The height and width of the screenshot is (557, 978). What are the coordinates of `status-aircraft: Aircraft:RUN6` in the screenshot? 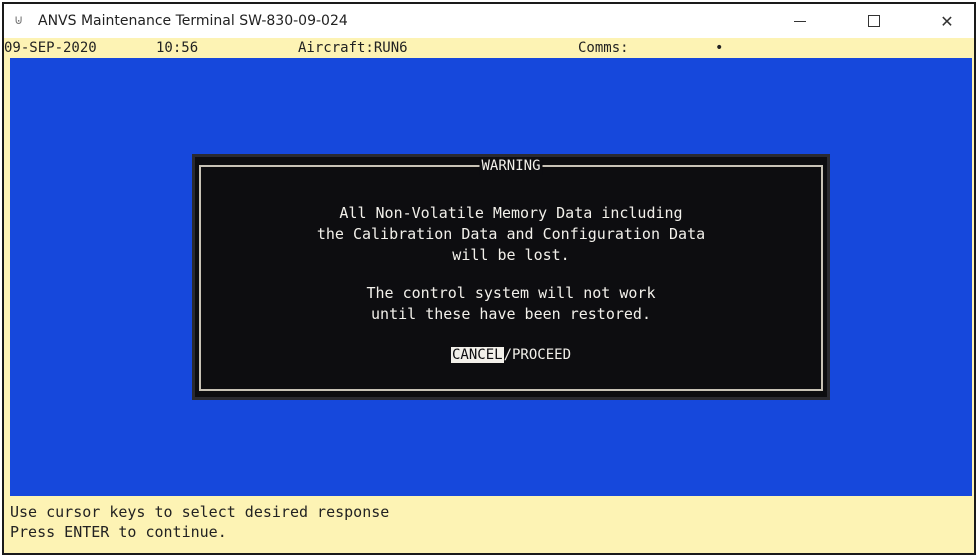 It's located at (353, 48).